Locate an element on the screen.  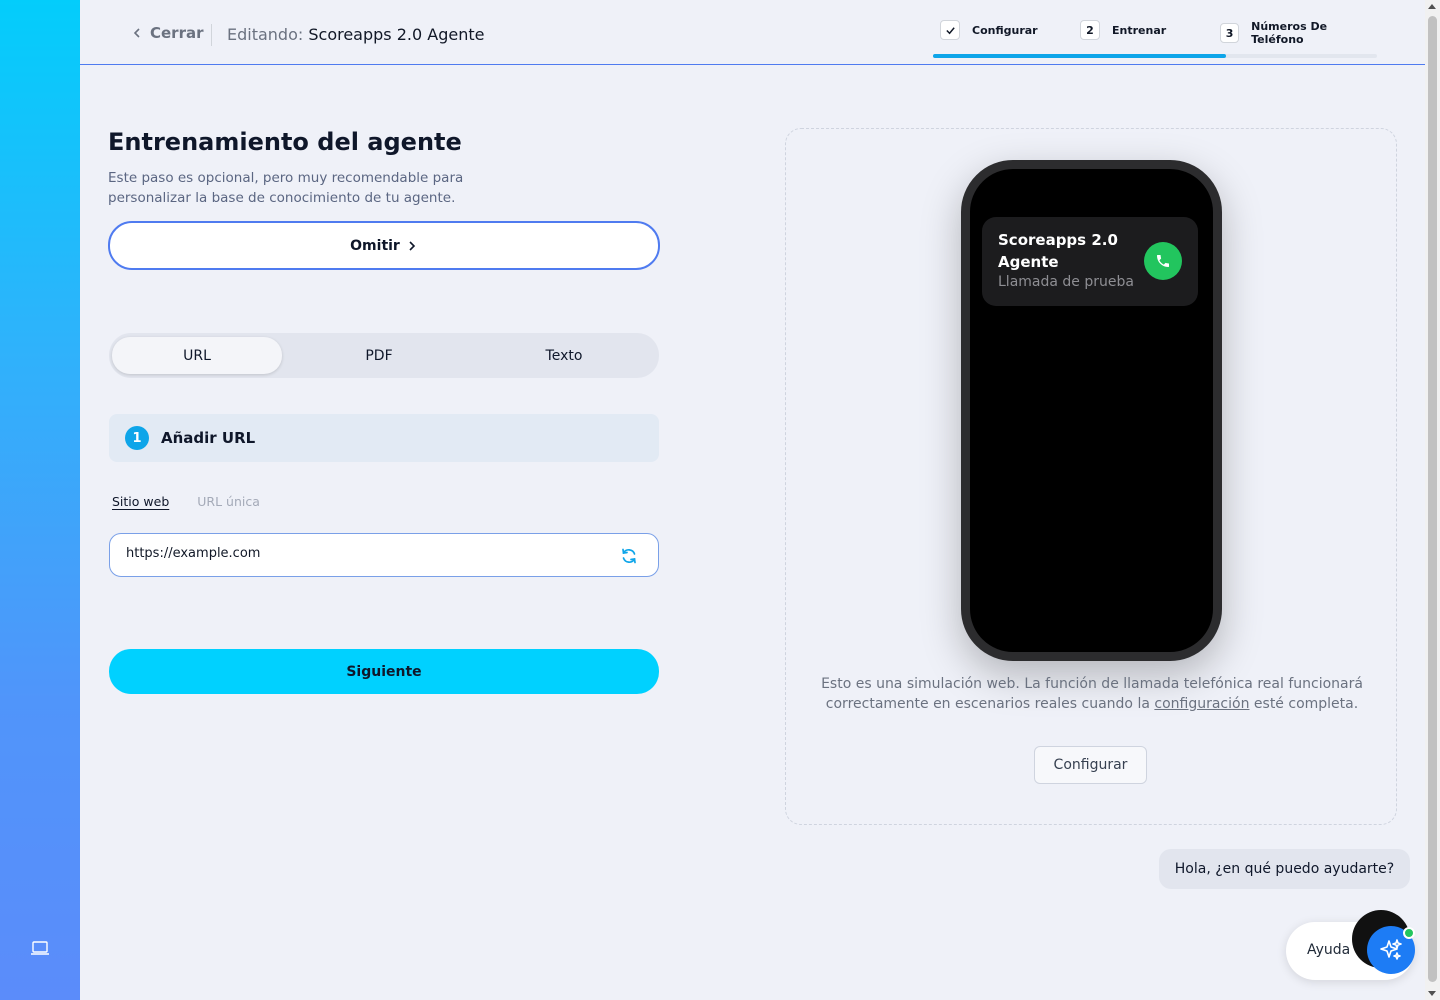
step-number: 2 is located at coordinates (1090, 30).